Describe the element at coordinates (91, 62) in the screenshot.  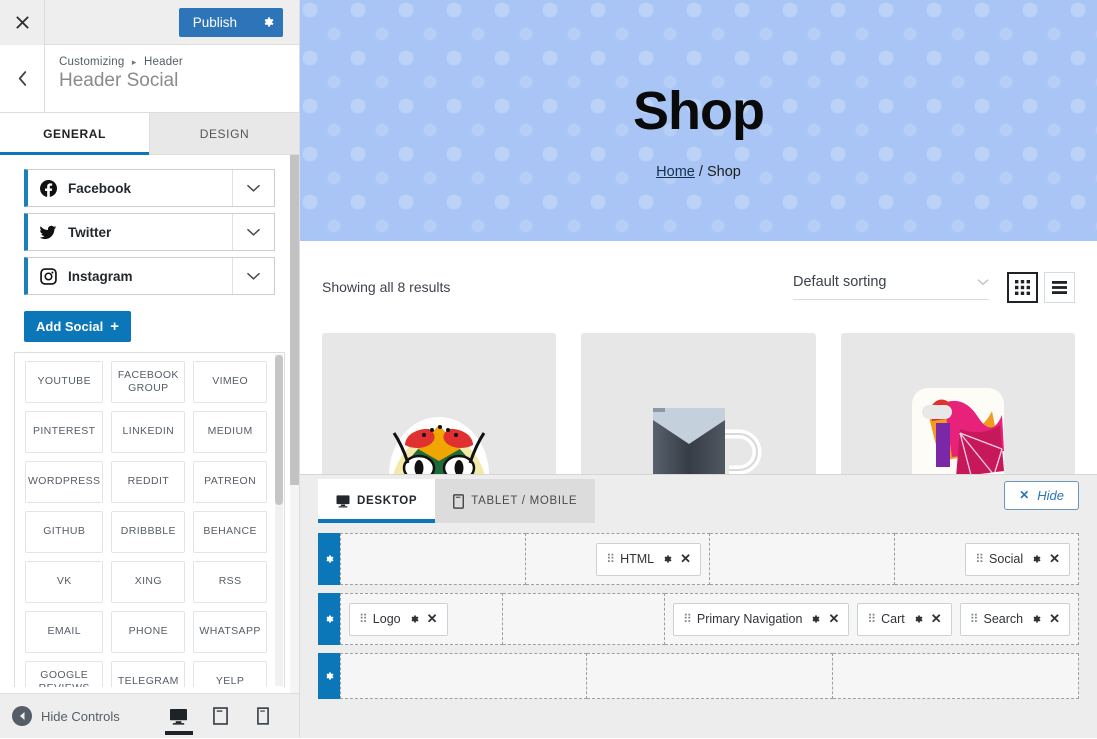
I see `breadcrumb-root: Customizing` at that location.